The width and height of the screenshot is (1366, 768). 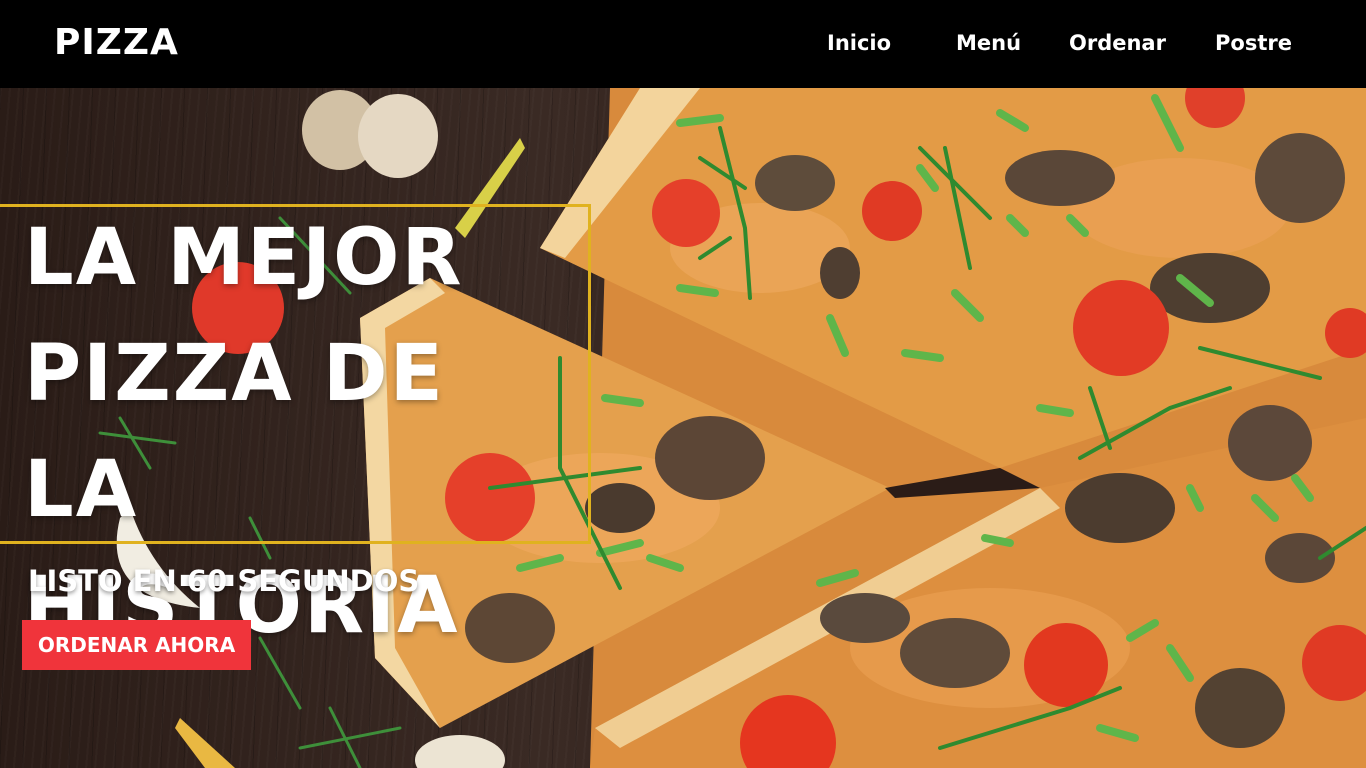 What do you see at coordinates (234, 432) in the screenshot?
I see `headline-line-2: PIZZA DE LA` at bounding box center [234, 432].